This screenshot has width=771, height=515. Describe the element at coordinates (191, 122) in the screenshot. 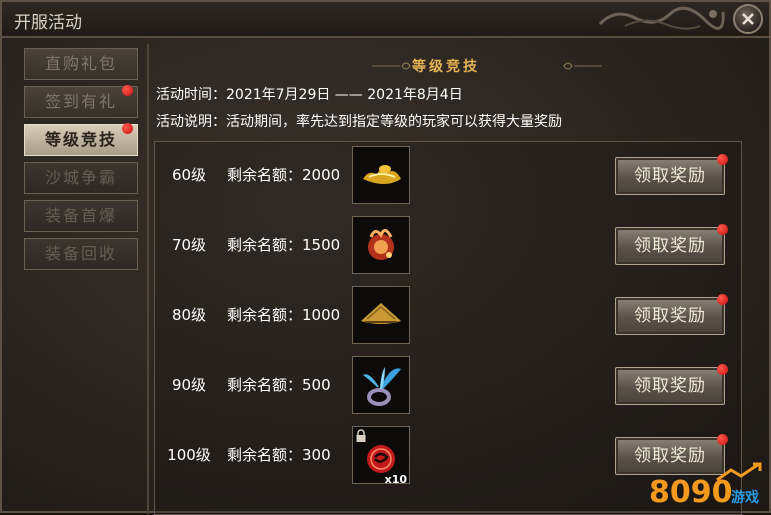

I see `activity-desc-label: 活动说明：` at that location.